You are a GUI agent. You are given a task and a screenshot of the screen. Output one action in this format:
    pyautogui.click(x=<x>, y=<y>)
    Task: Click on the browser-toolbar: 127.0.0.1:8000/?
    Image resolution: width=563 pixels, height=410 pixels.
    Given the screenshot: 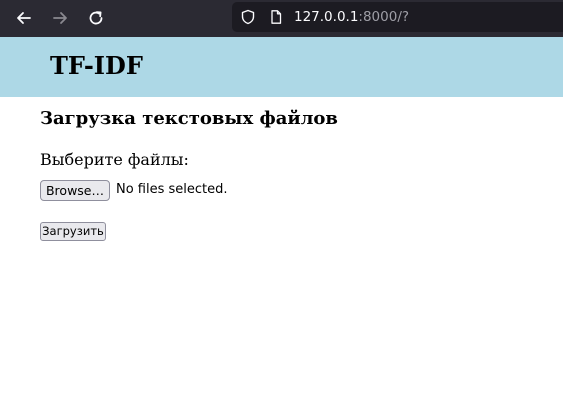 What is the action you would take?
    pyautogui.click(x=281, y=18)
    